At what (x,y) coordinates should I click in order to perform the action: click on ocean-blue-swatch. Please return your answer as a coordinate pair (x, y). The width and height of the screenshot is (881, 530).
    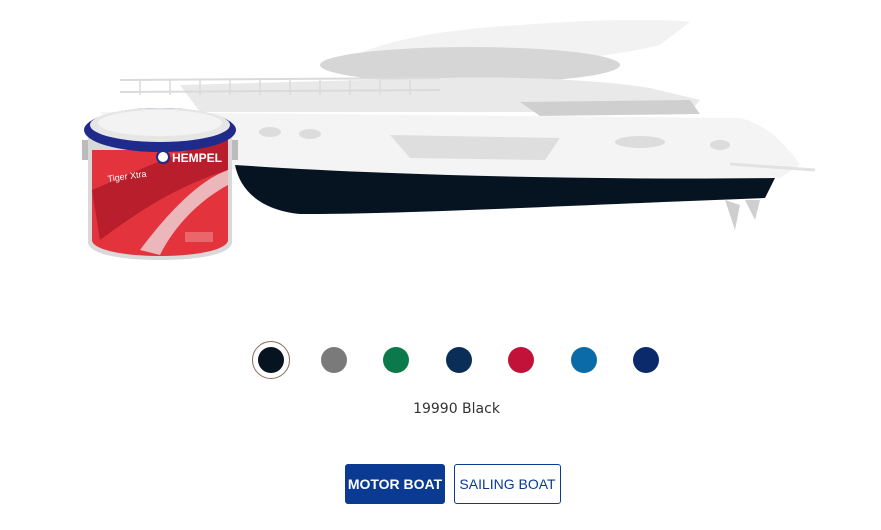
    Looking at the image, I should click on (584, 360).